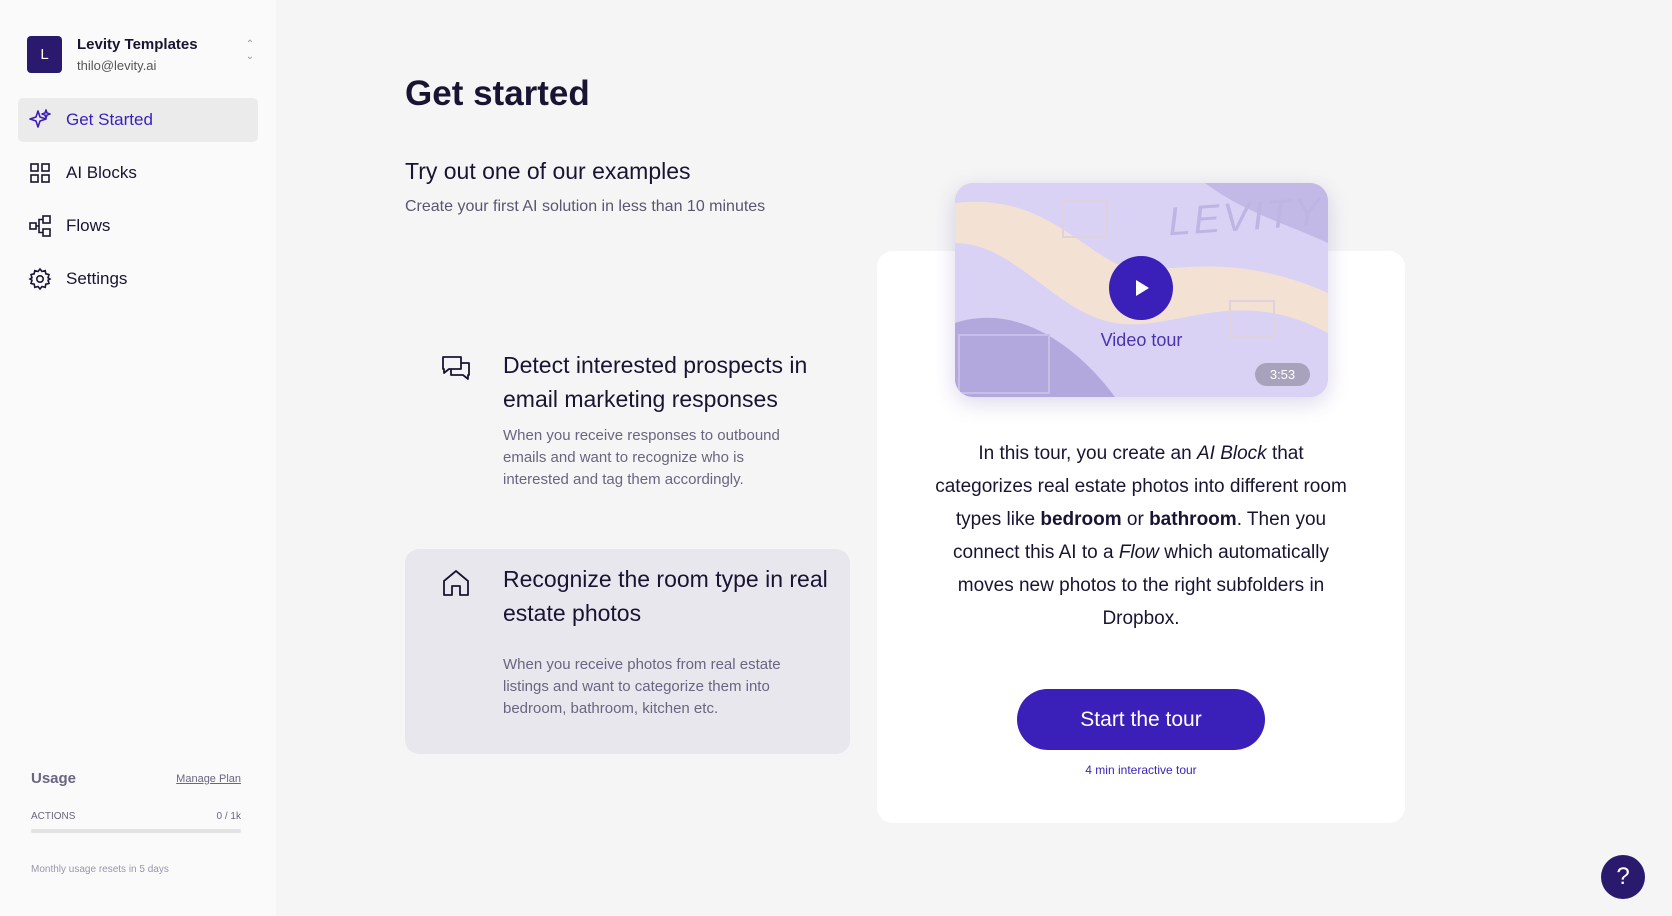 The width and height of the screenshot is (1672, 916). Describe the element at coordinates (44, 54) in the screenshot. I see `workspace-avatar: L` at that location.